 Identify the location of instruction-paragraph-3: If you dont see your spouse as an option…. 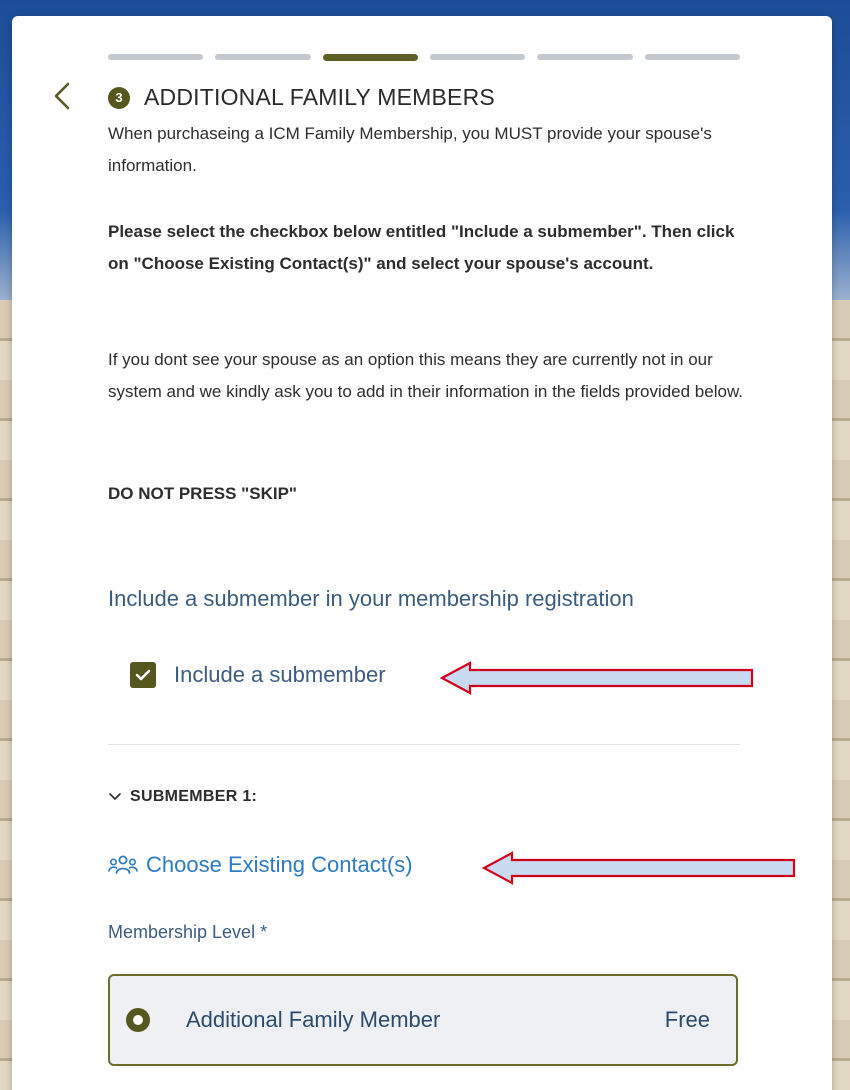
(426, 375).